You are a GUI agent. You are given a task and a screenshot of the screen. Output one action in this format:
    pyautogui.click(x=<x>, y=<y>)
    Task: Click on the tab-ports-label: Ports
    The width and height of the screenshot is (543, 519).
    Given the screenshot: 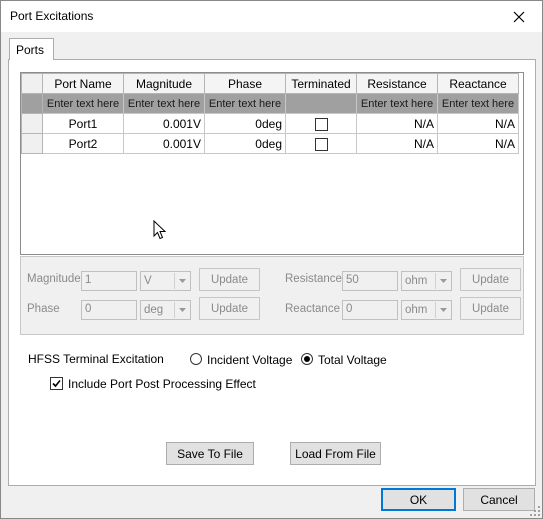 What is the action you would take?
    pyautogui.click(x=30, y=50)
    